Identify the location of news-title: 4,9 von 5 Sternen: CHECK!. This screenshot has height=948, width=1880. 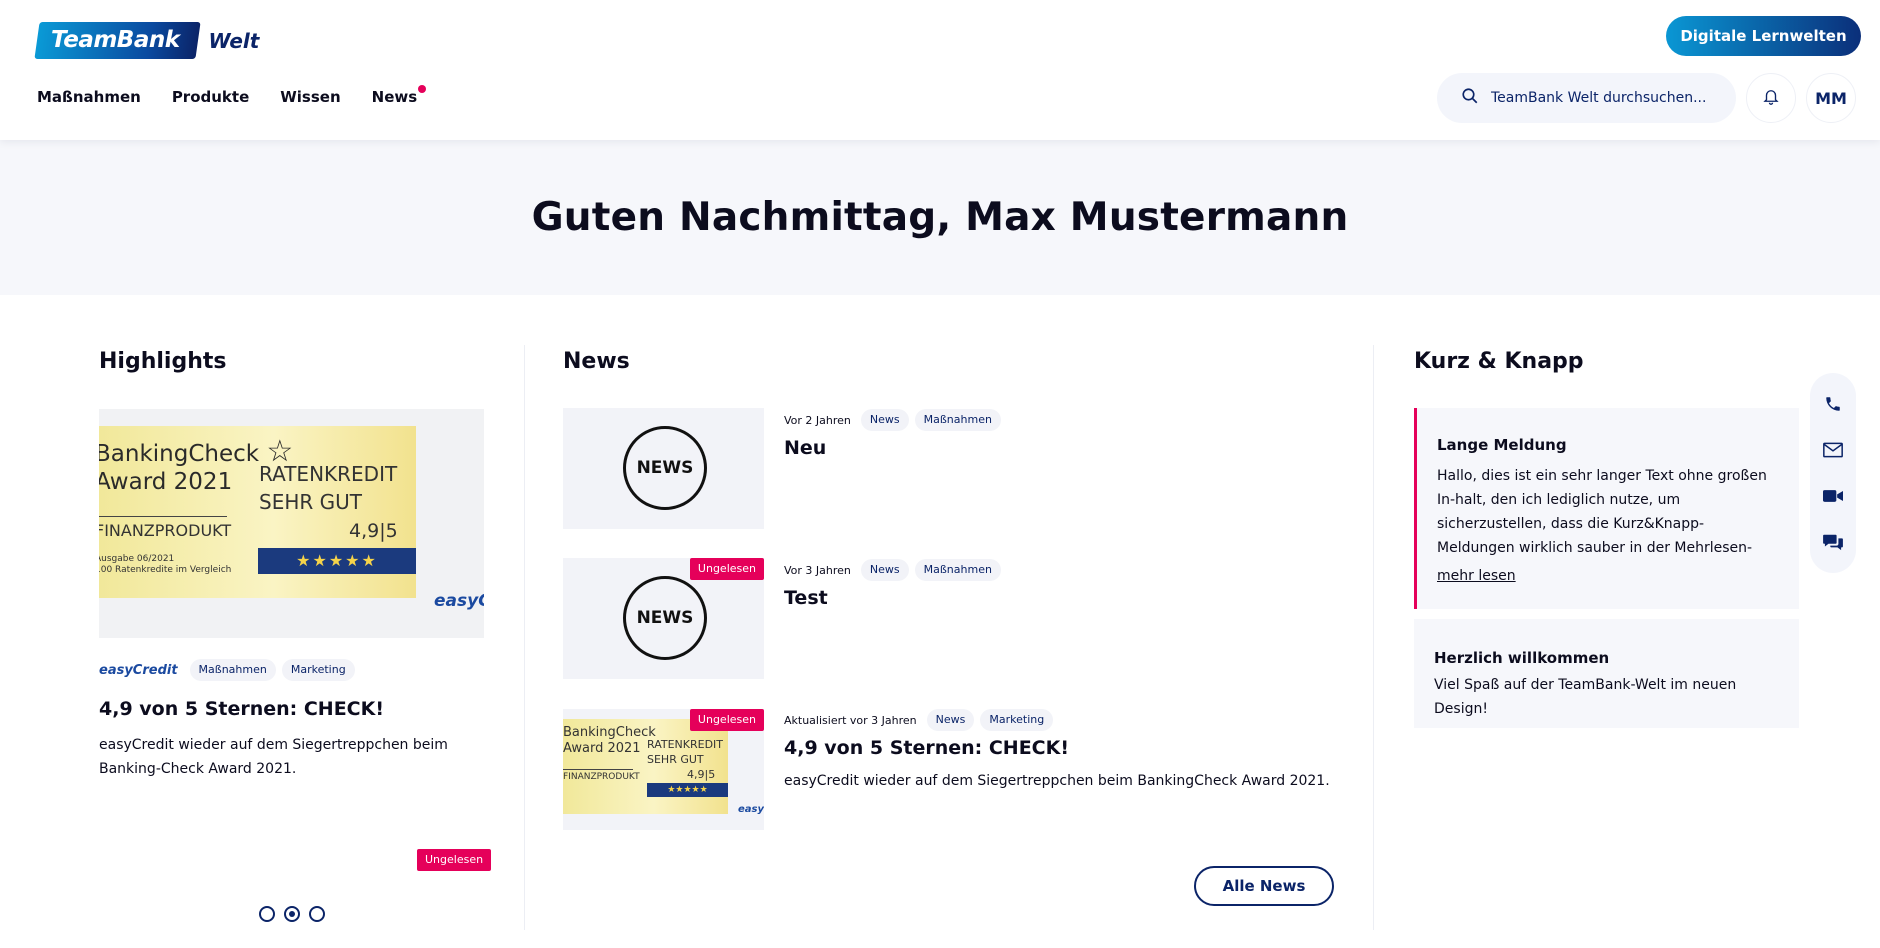
(926, 748).